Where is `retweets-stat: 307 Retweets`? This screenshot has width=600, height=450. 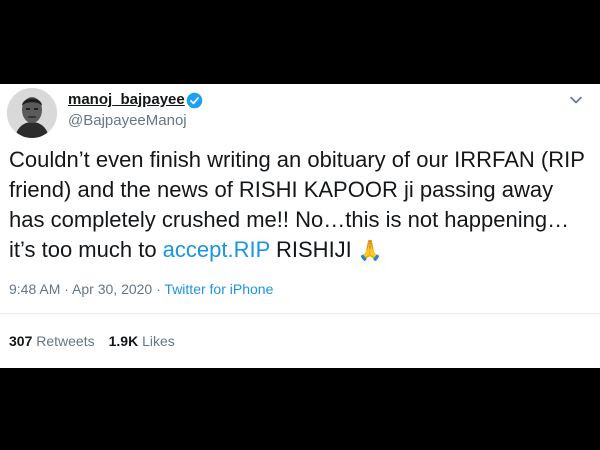 retweets-stat: 307 Retweets is located at coordinates (52, 341).